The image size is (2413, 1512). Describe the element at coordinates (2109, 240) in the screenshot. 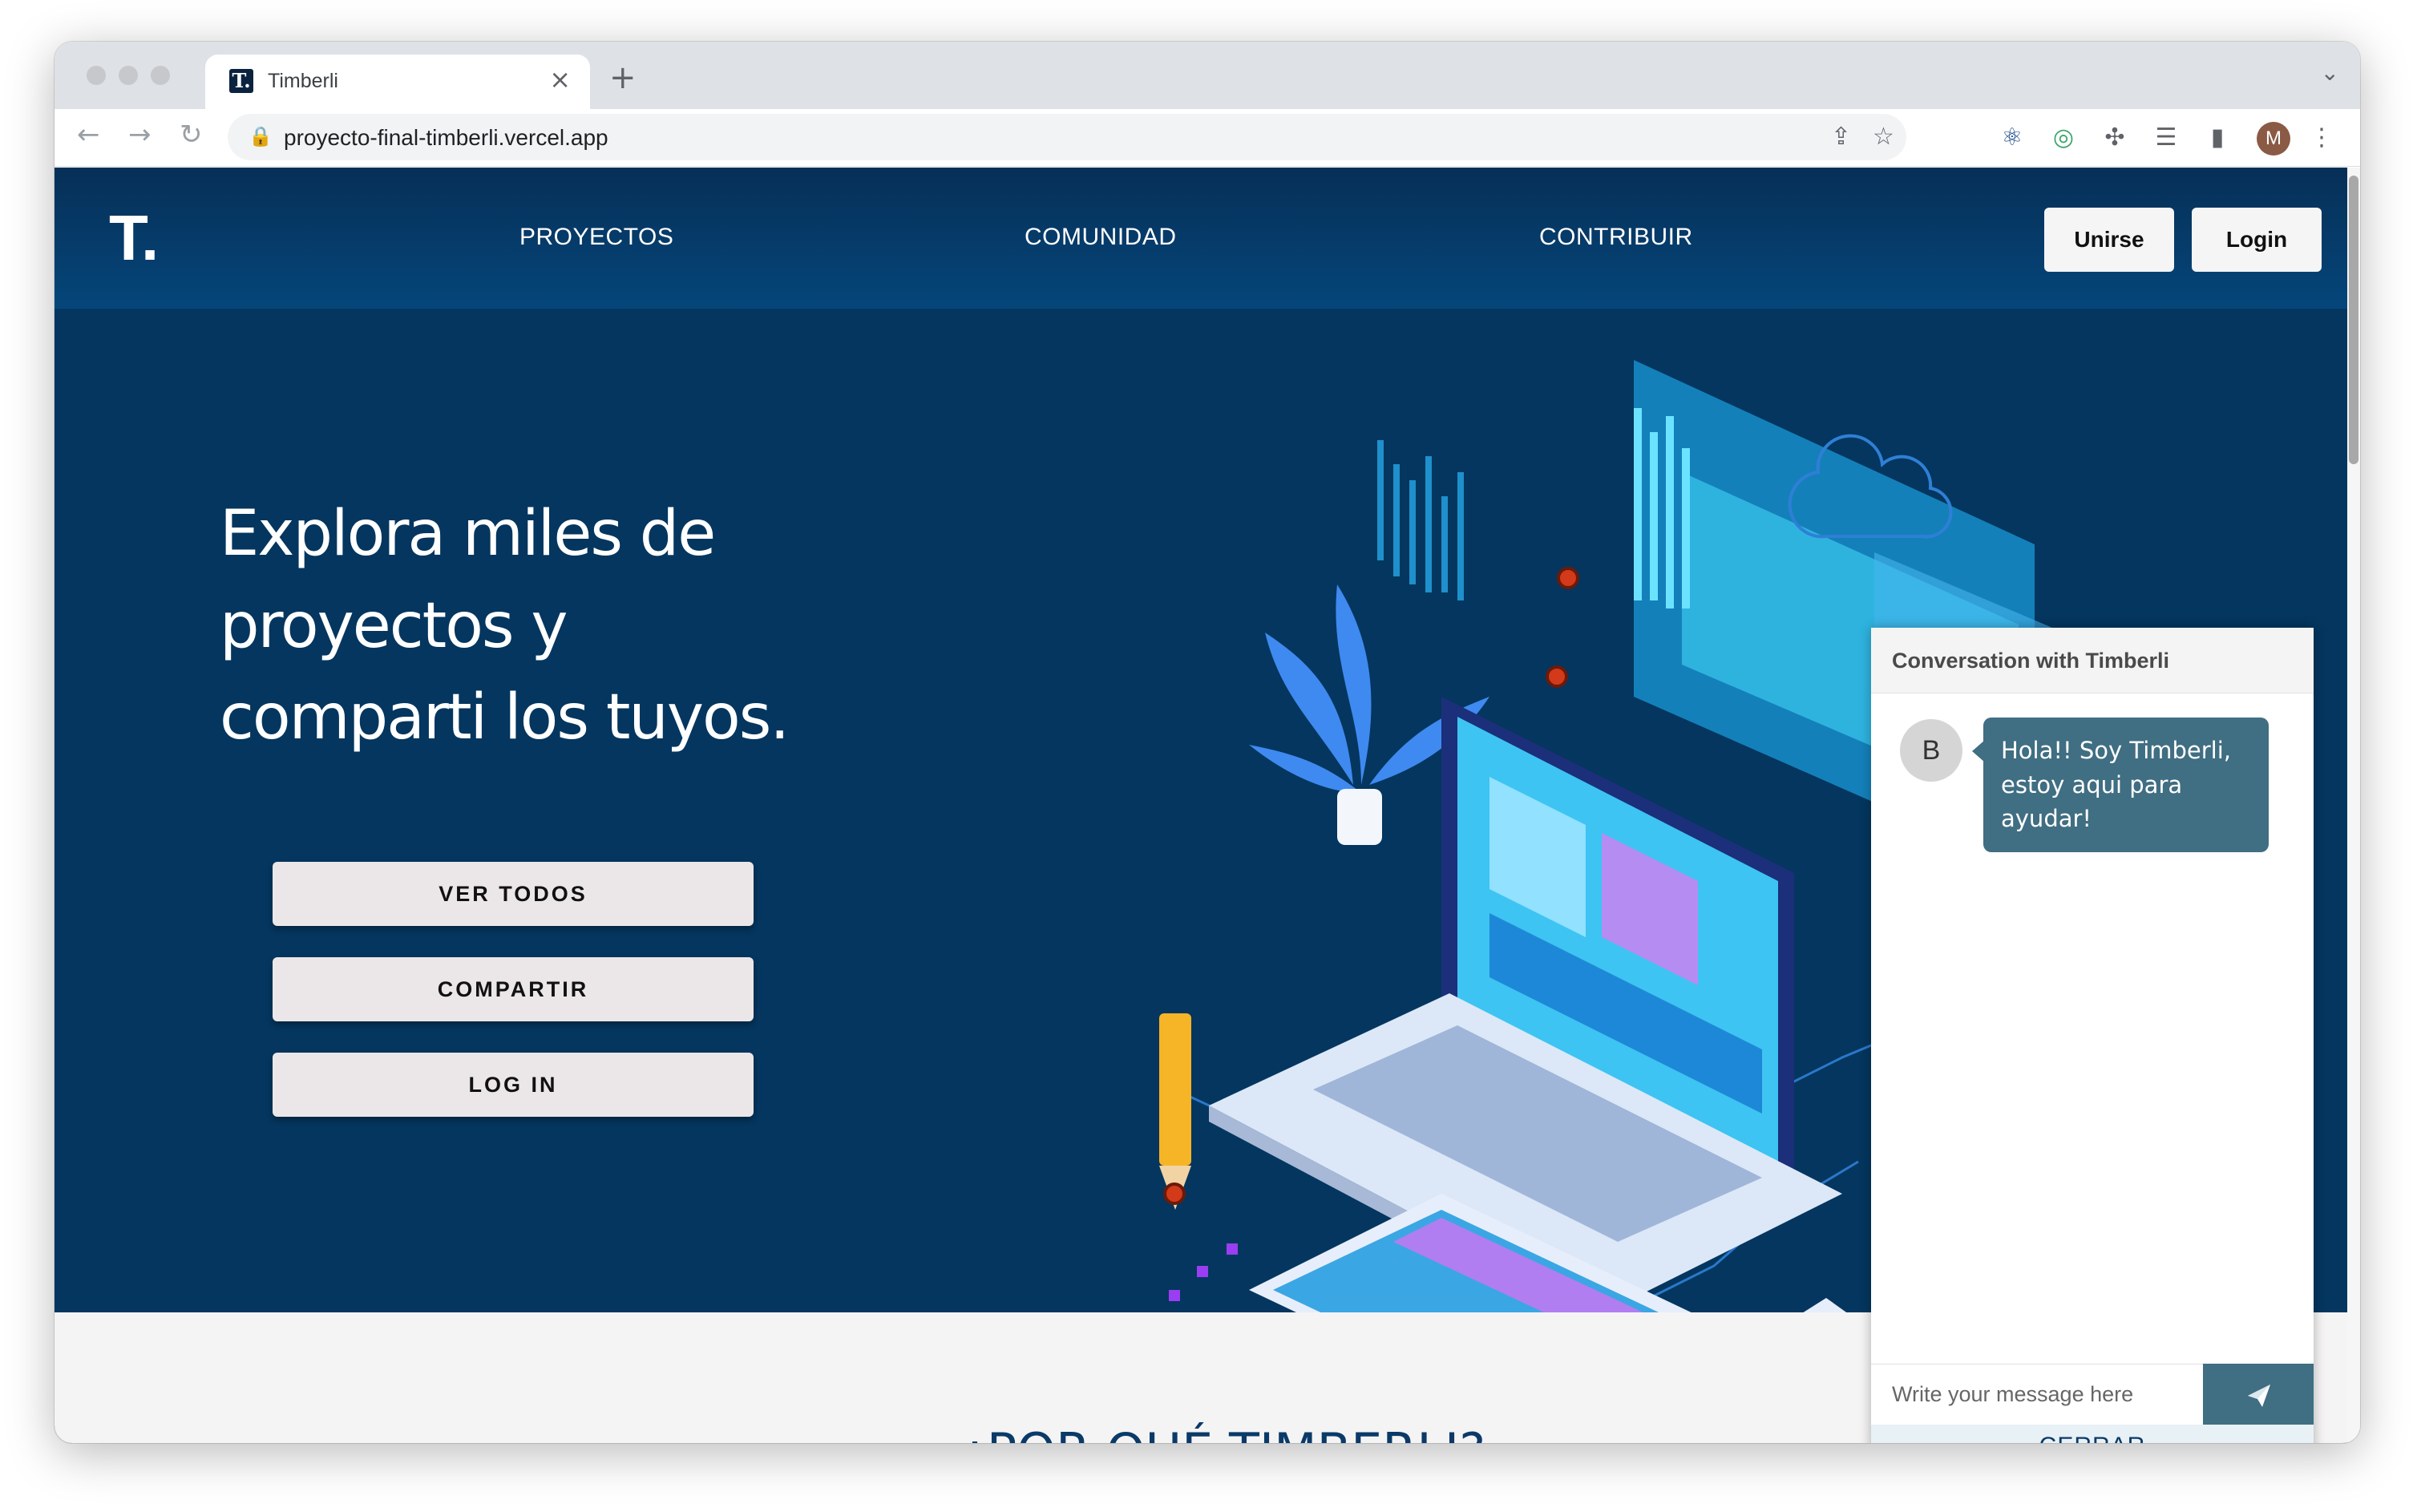

I see `join-button: Unirse` at that location.